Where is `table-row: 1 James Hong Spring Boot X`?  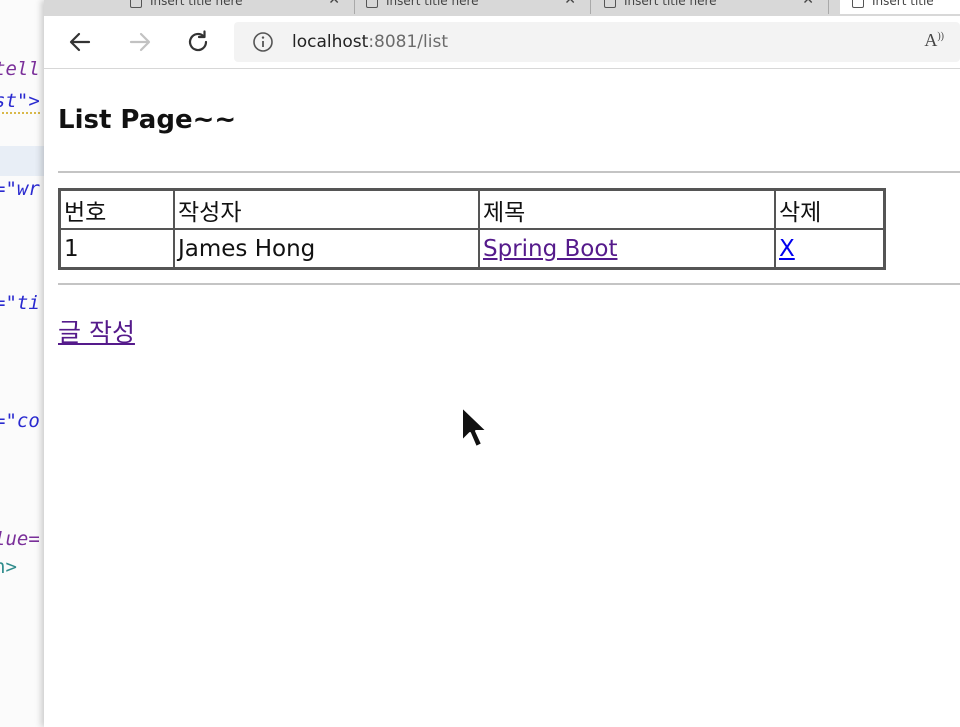
table-row: 1 James Hong Spring Boot X is located at coordinates (472, 248).